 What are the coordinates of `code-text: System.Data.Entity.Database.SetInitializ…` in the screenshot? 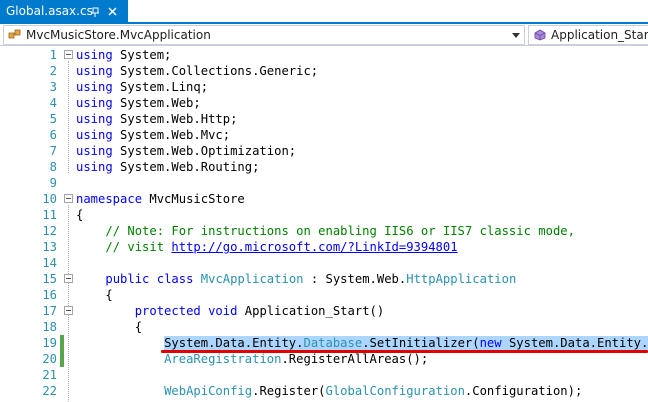 It's located at (362, 343).